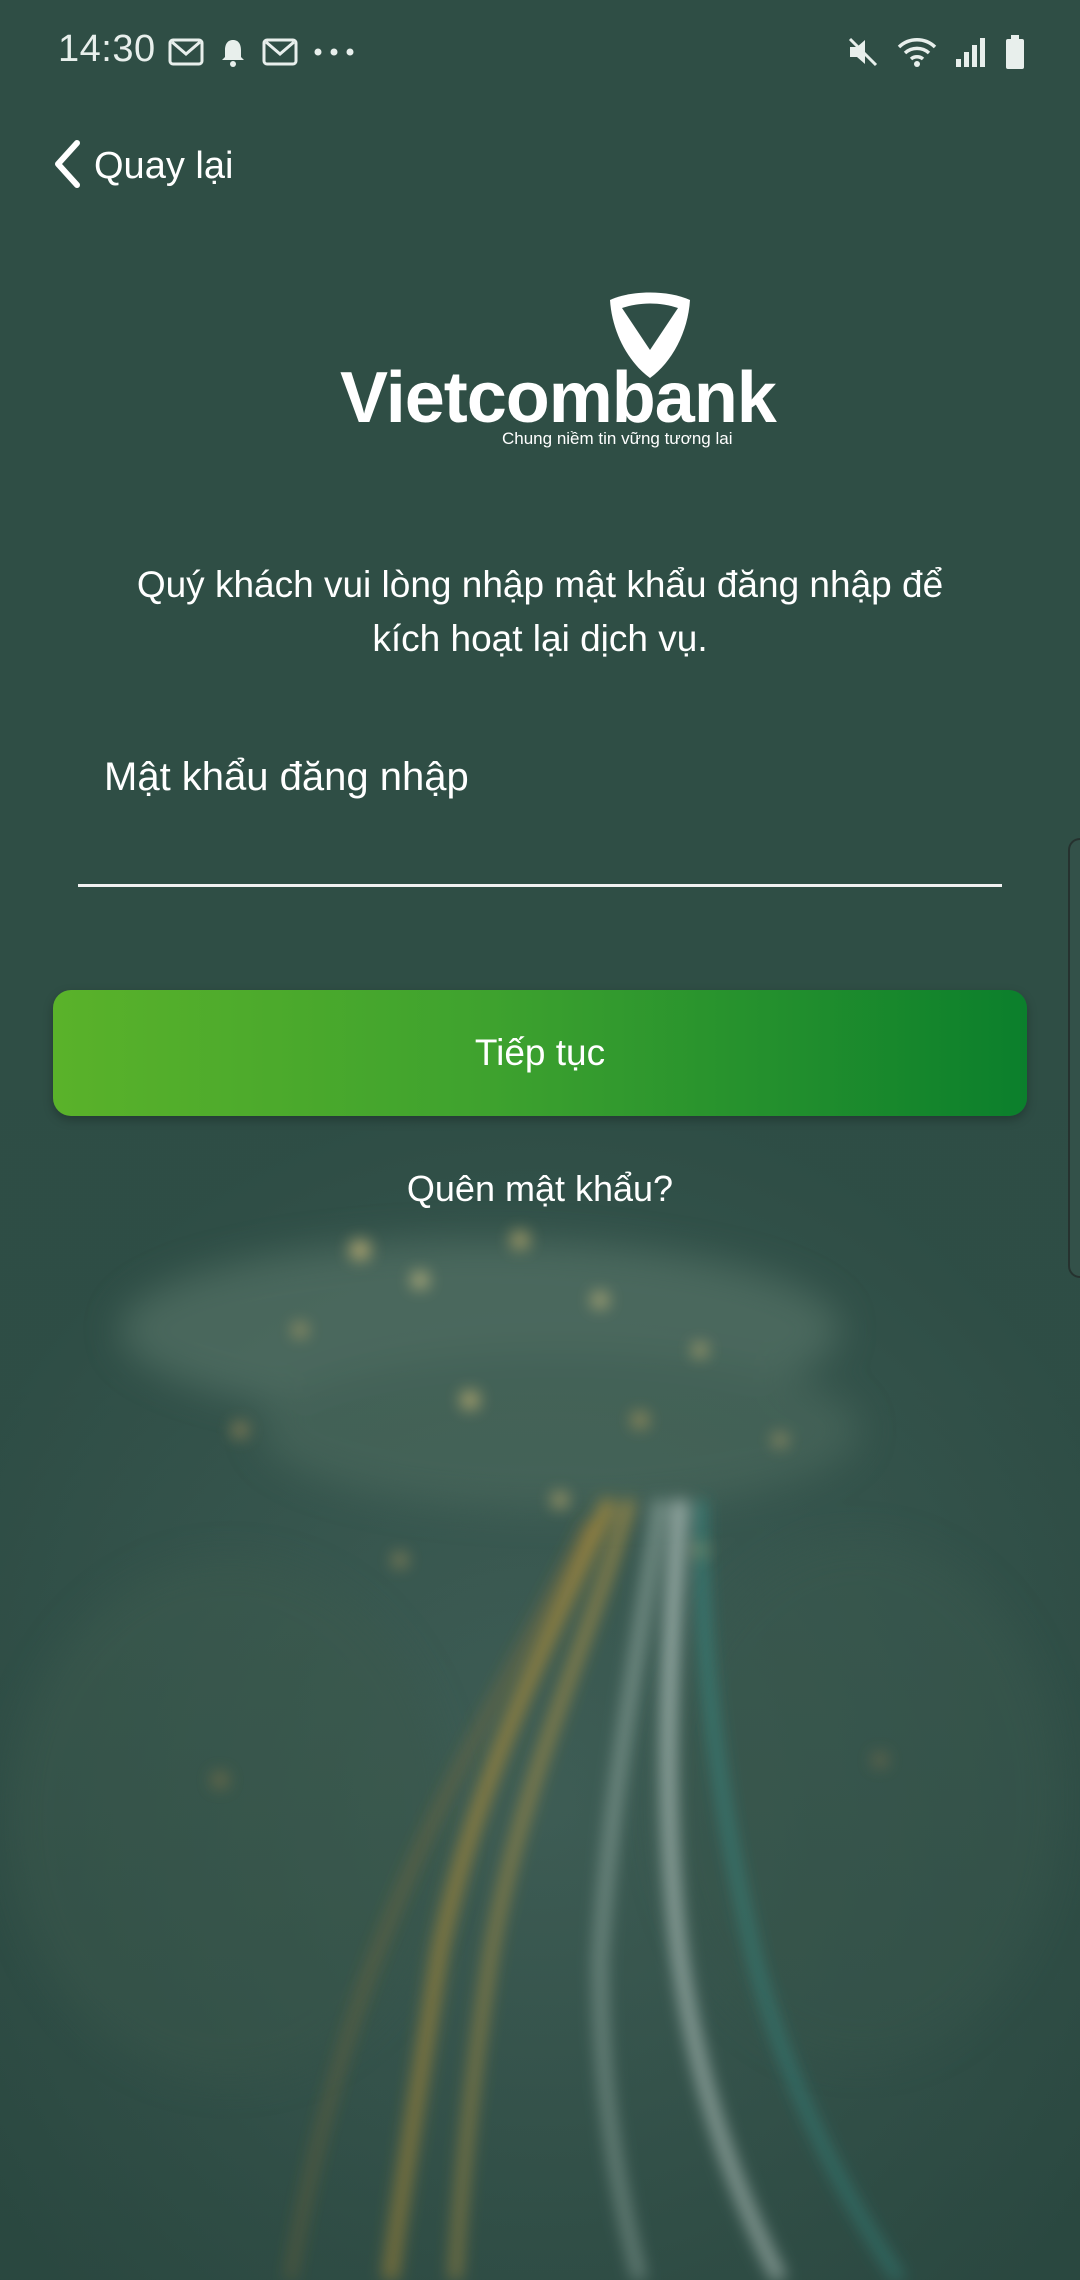 This screenshot has height=2280, width=1080. I want to click on password-field, so click(540, 807).